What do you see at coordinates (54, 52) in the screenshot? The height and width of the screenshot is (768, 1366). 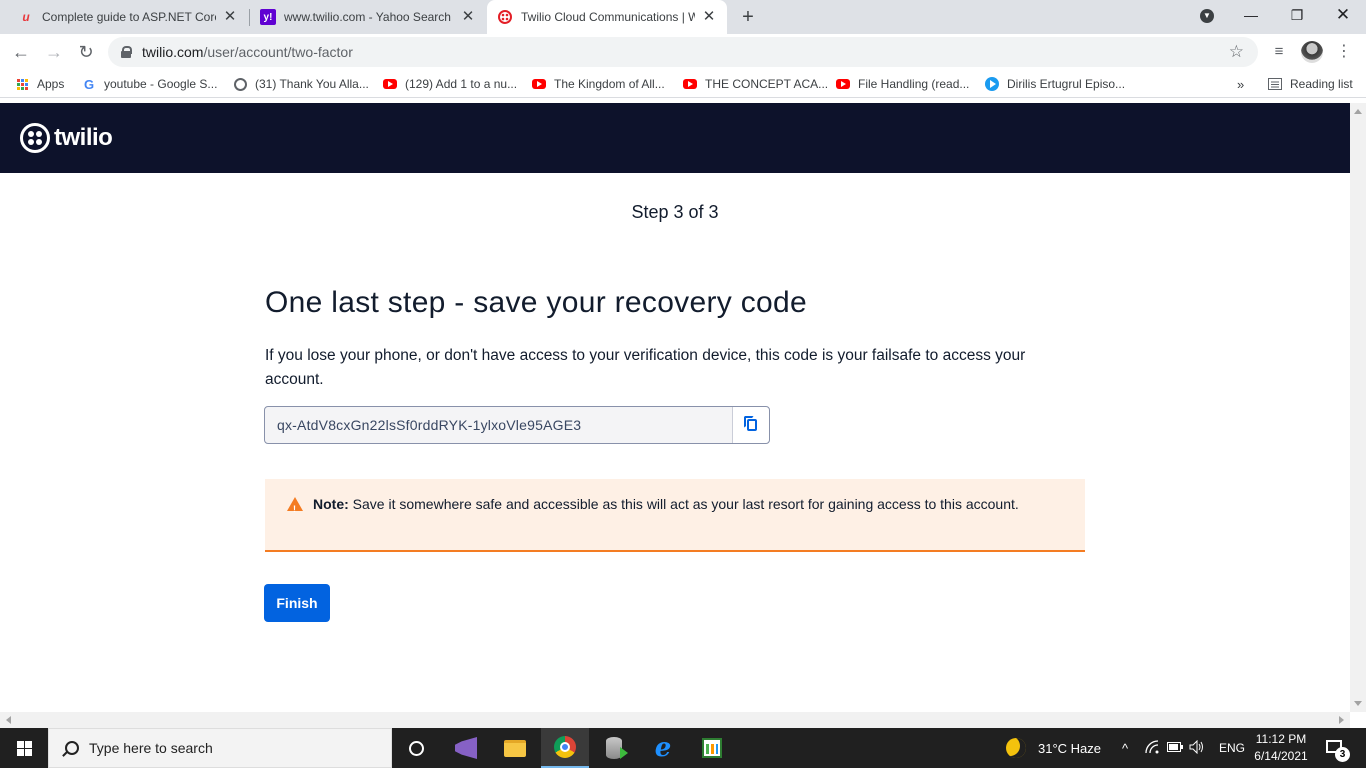 I see `forward-arrow-icon: →` at bounding box center [54, 52].